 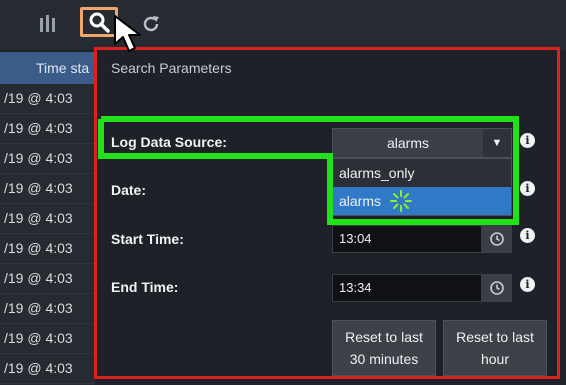 I want to click on log-data-source-select: alarms ▼, so click(x=422, y=143).